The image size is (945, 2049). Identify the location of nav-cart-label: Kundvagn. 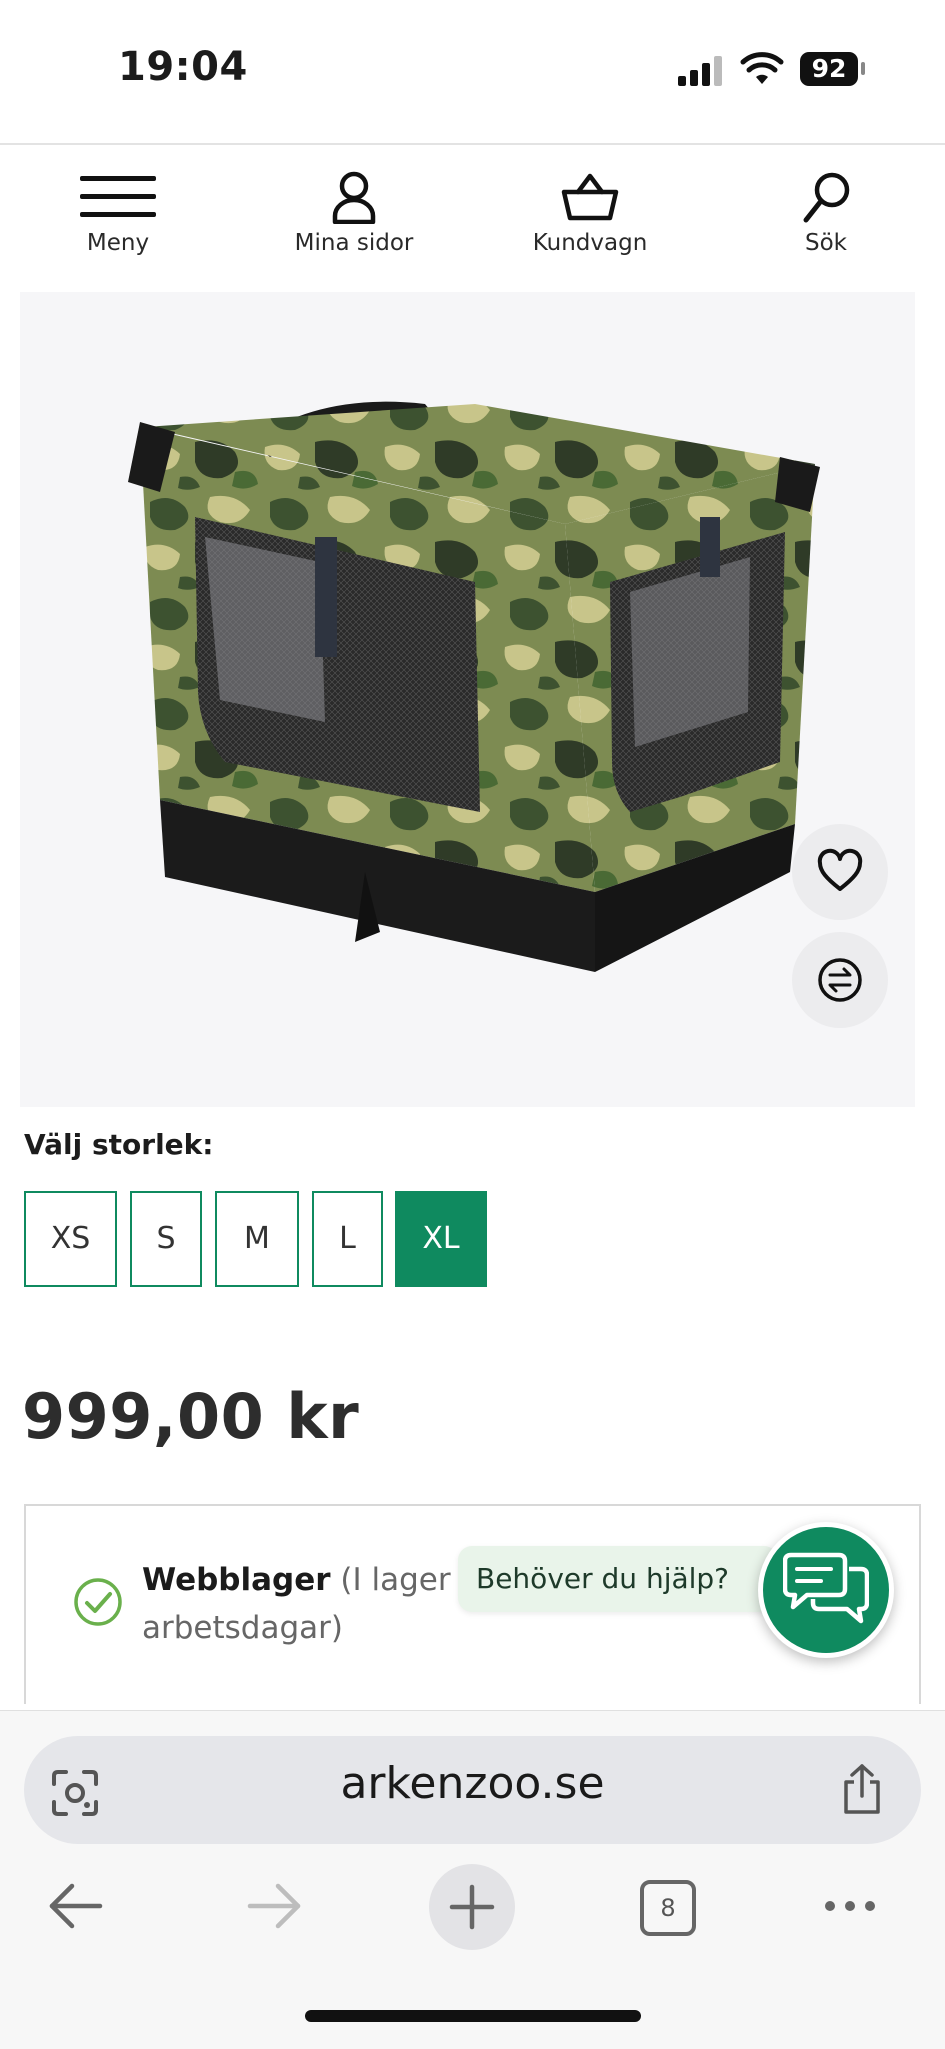
(590, 243).